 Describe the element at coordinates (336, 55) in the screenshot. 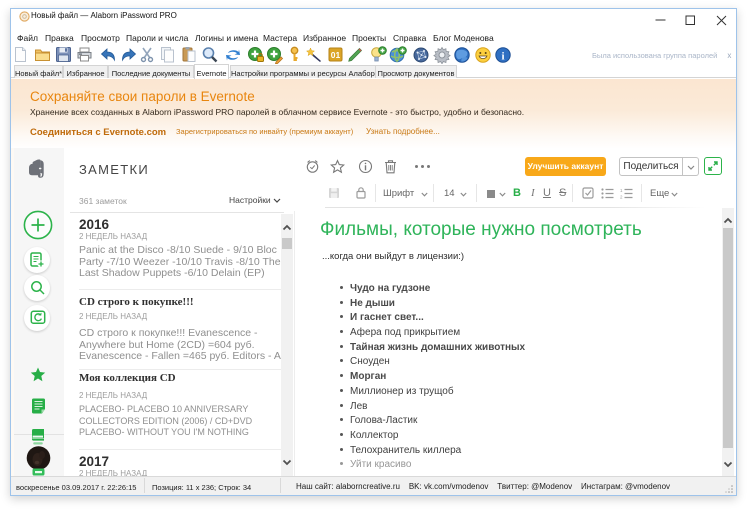

I see `svg-text: 01` at that location.